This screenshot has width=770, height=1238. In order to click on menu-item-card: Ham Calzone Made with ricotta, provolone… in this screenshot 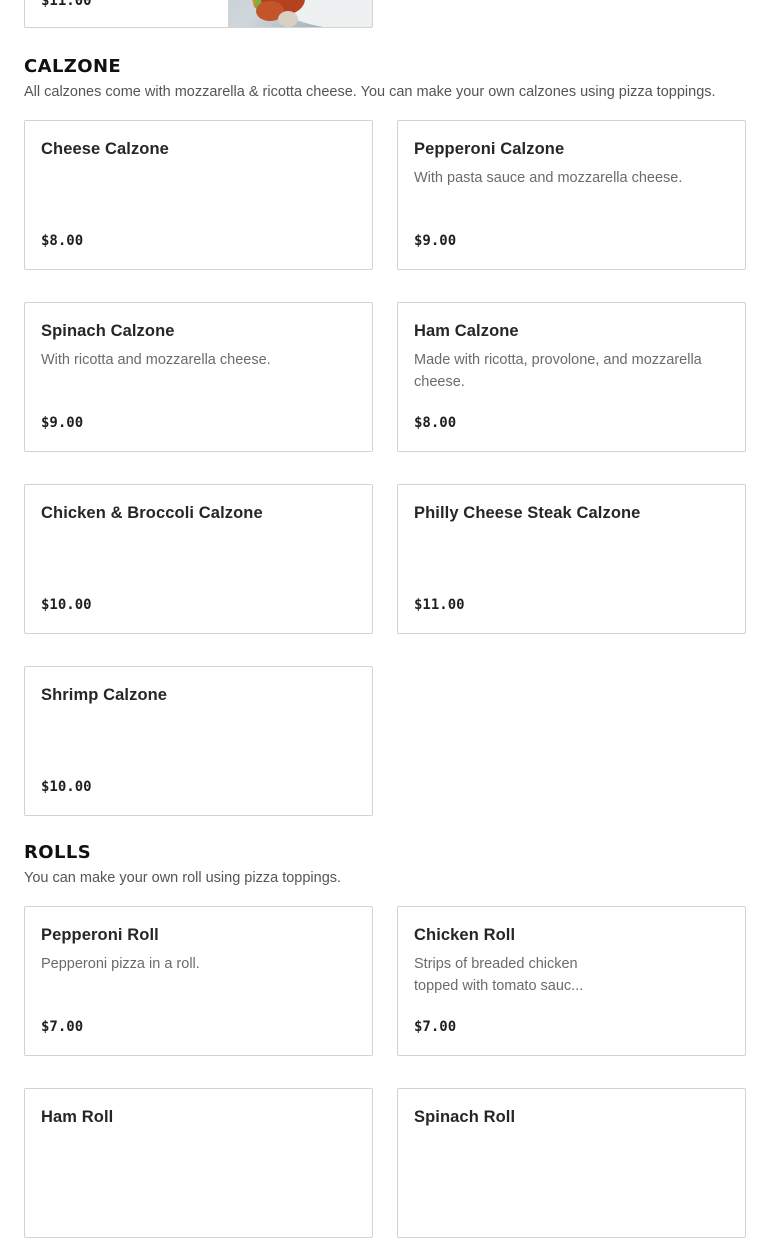, I will do `click(571, 377)`.